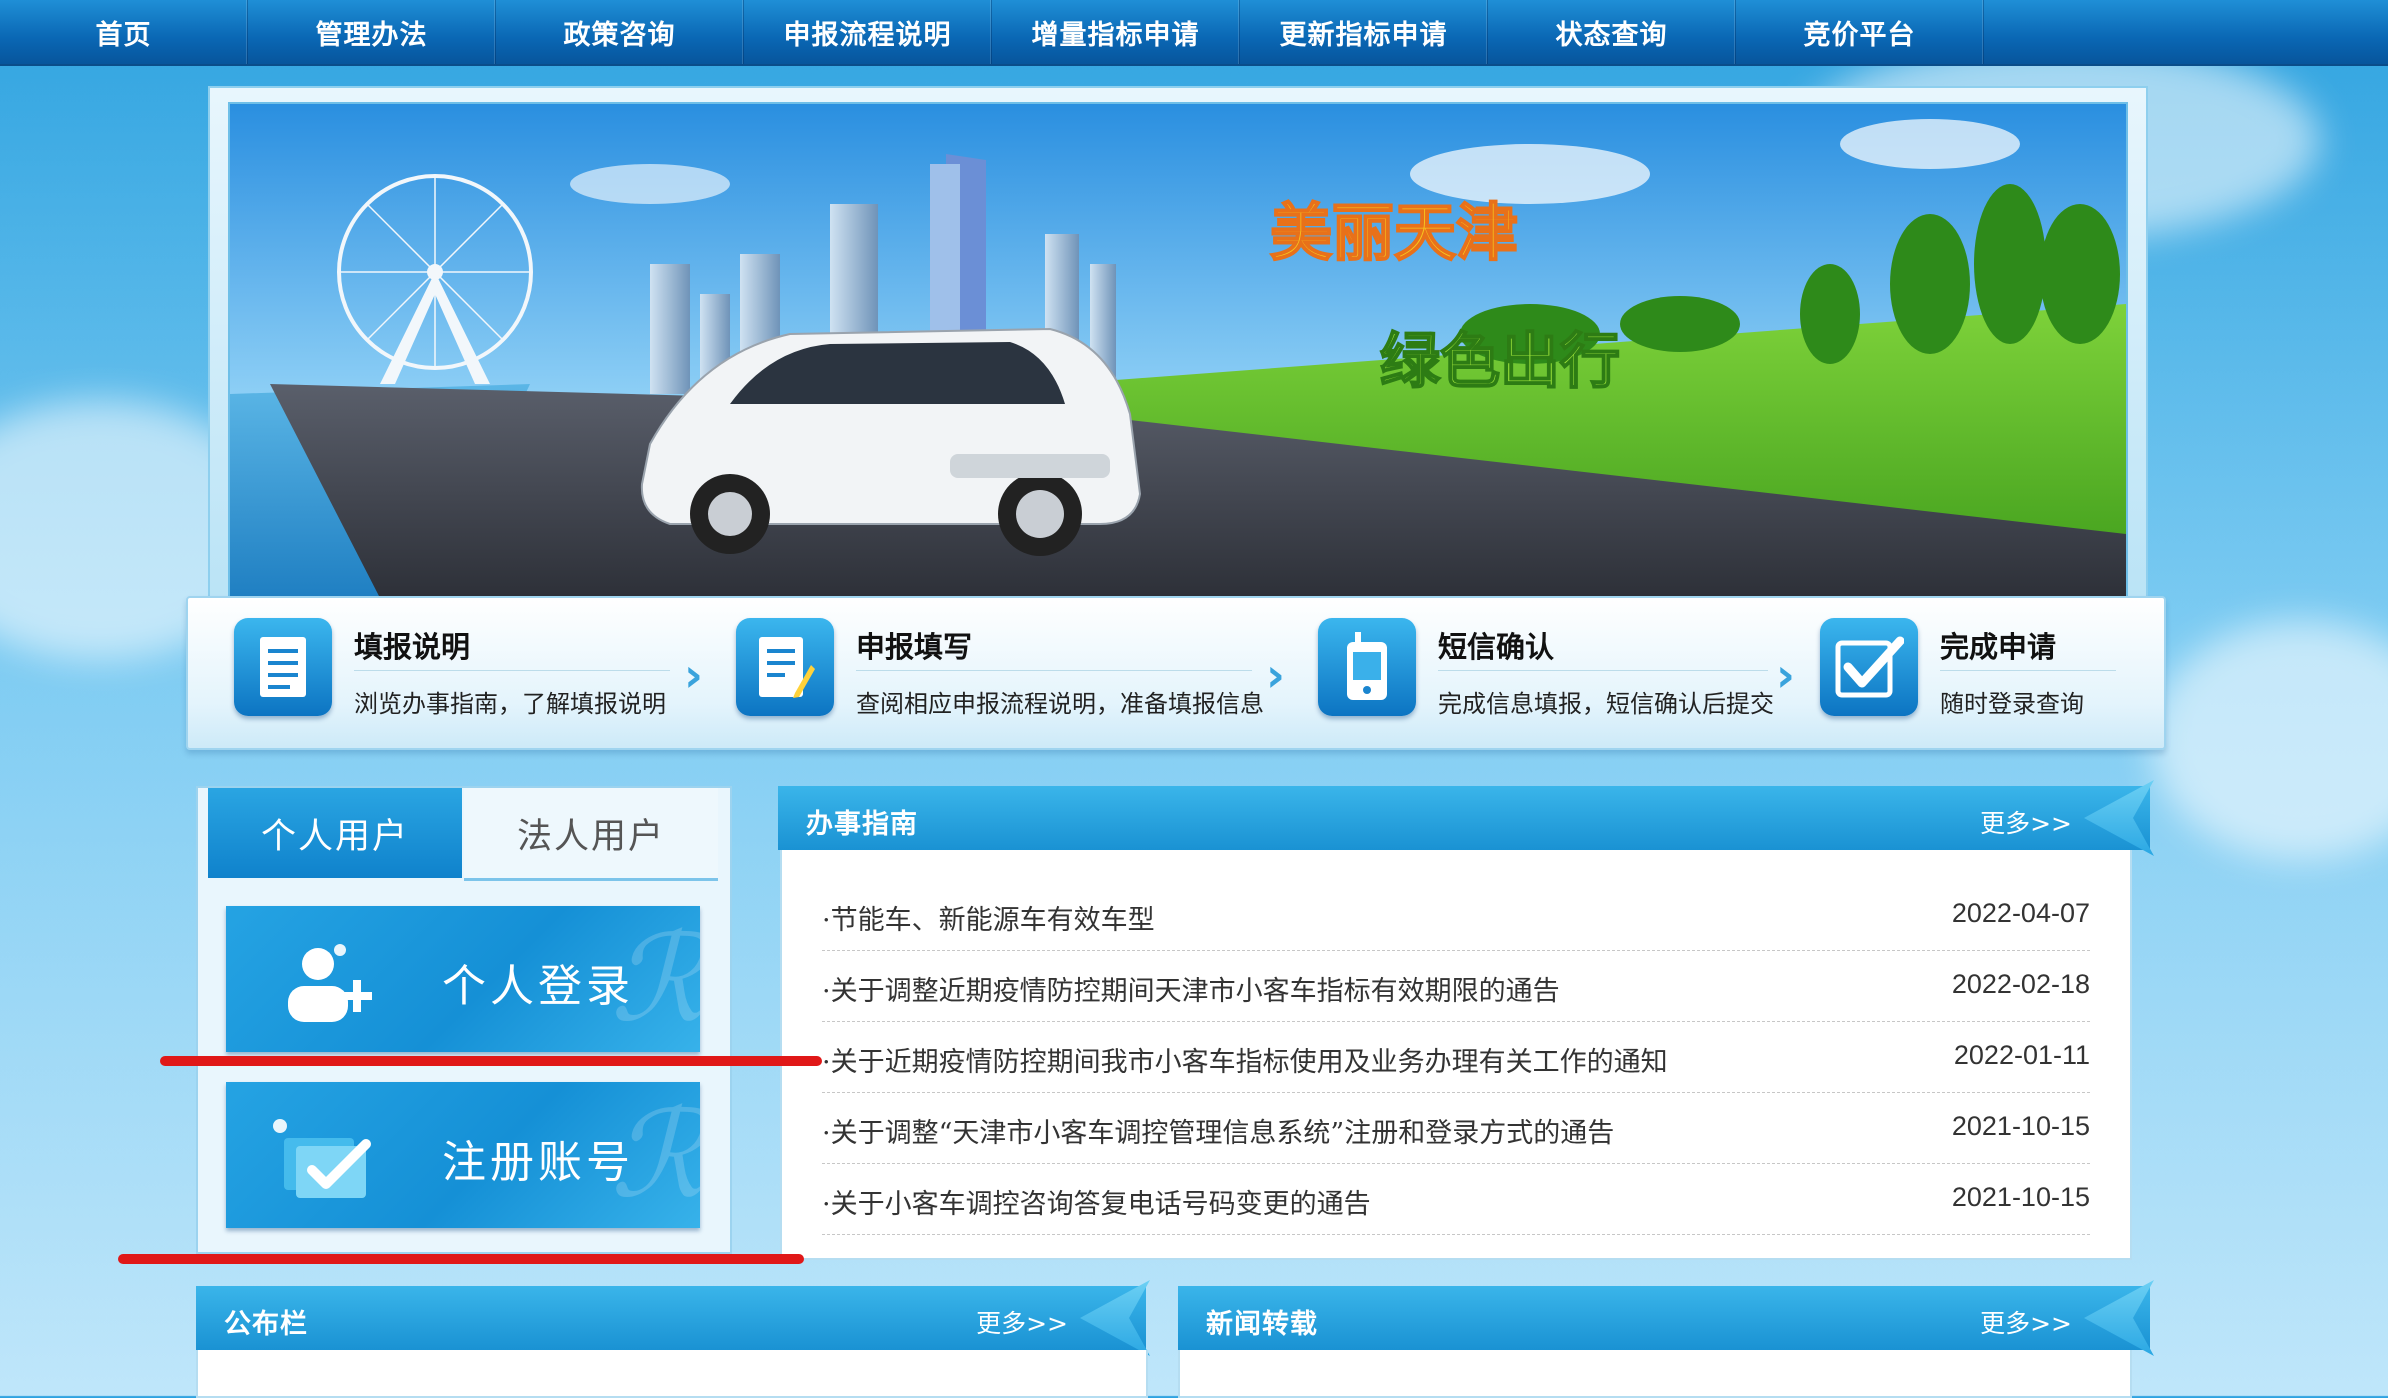 Image resolution: width=2388 pixels, height=1398 pixels. I want to click on checkmark-icon, so click(1869, 667).